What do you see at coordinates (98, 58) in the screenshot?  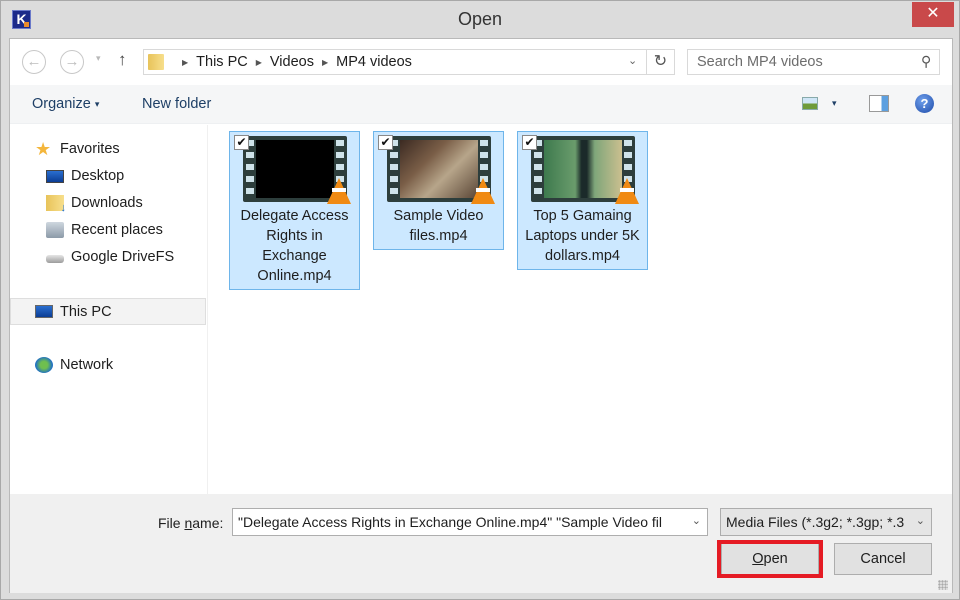 I see `recent-locations-dropdown: ▾` at bounding box center [98, 58].